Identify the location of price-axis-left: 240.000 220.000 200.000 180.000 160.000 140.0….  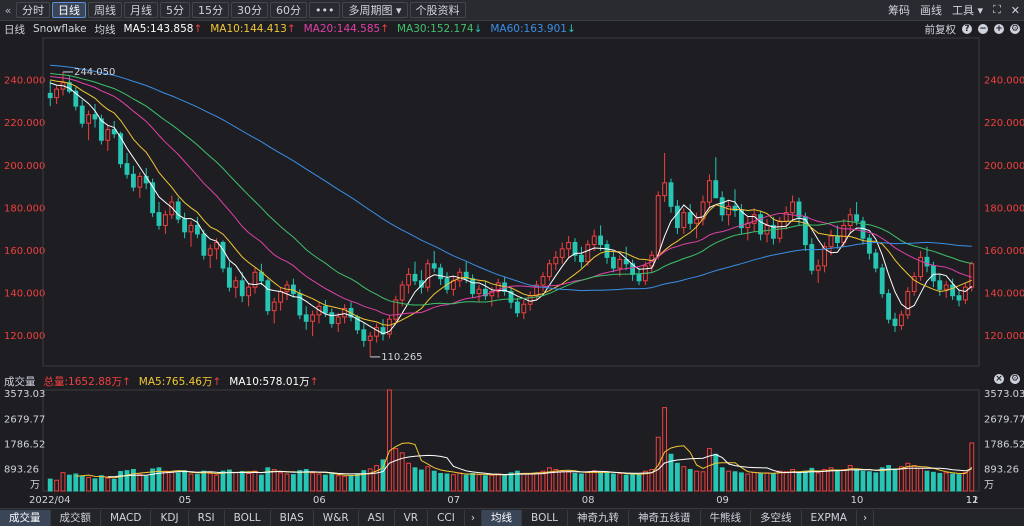
(24, 209).